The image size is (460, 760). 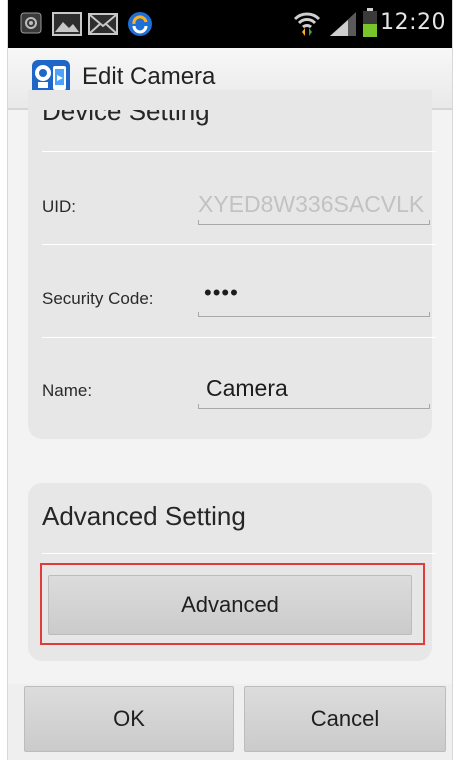 What do you see at coordinates (314, 222) in the screenshot?
I see `uid-field-underline` at bounding box center [314, 222].